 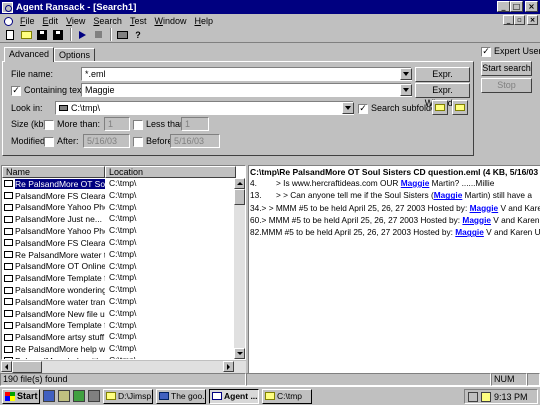 What do you see at coordinates (123, 357) in the screenshot?
I see `table-row: PalsandMore help with e... C:\tmp\` at bounding box center [123, 357].